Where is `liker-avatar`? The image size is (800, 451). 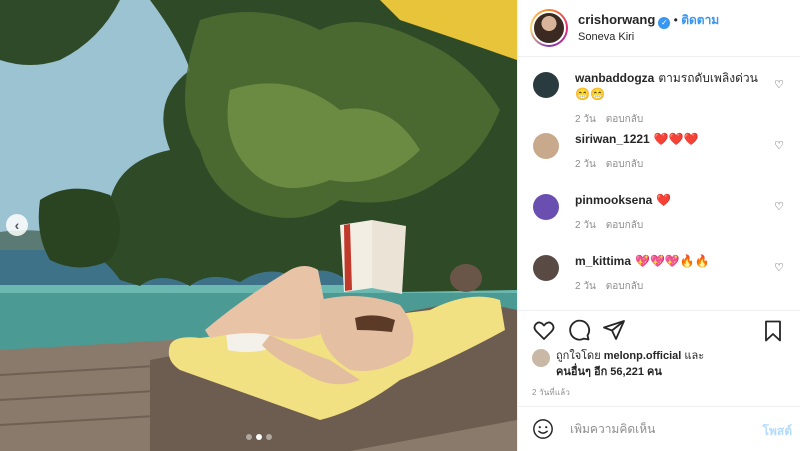
liker-avatar is located at coordinates (541, 358).